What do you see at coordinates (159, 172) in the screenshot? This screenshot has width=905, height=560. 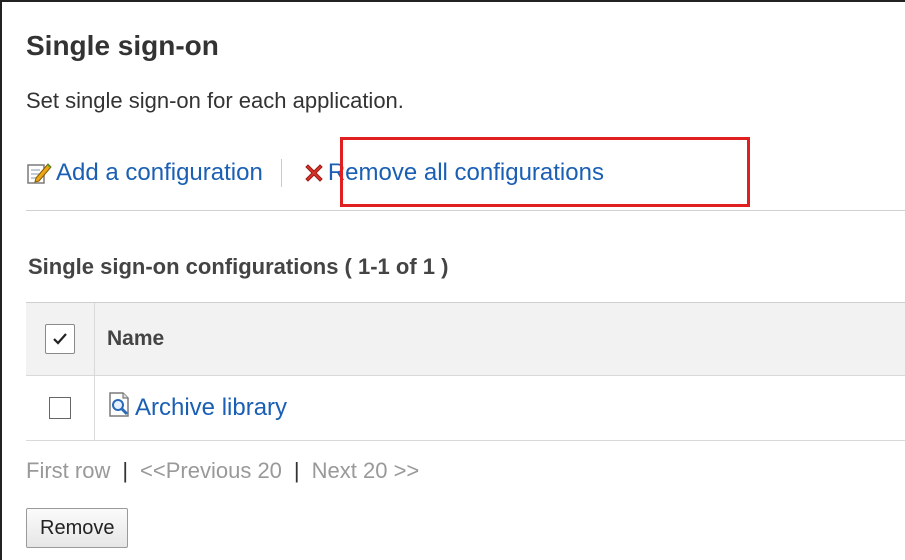 I see `add-configuration-label: Add a configuration` at bounding box center [159, 172].